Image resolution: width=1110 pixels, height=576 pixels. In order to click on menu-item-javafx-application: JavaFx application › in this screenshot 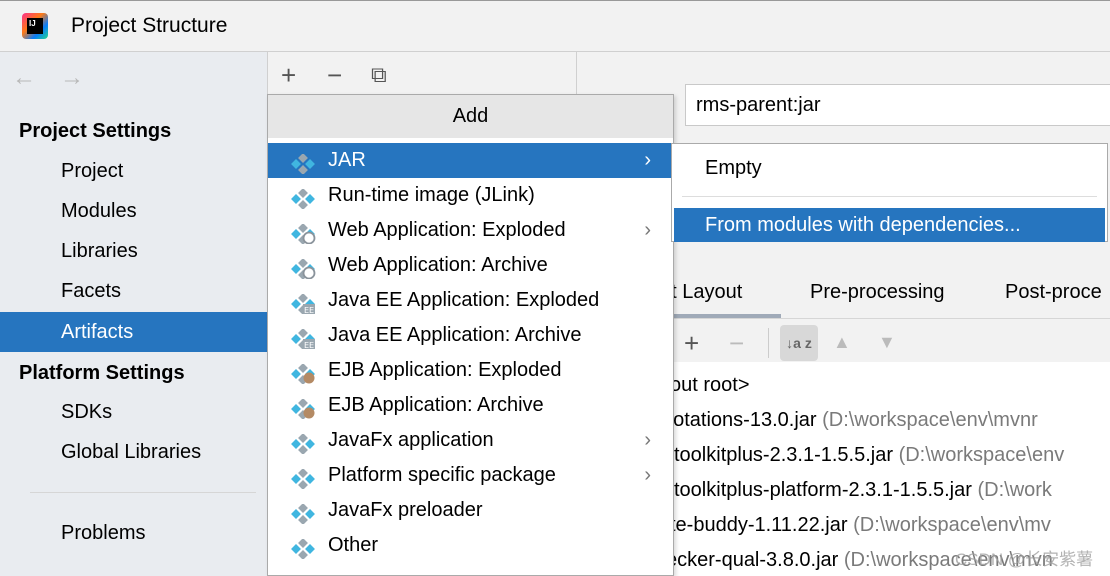, I will do `click(470, 440)`.